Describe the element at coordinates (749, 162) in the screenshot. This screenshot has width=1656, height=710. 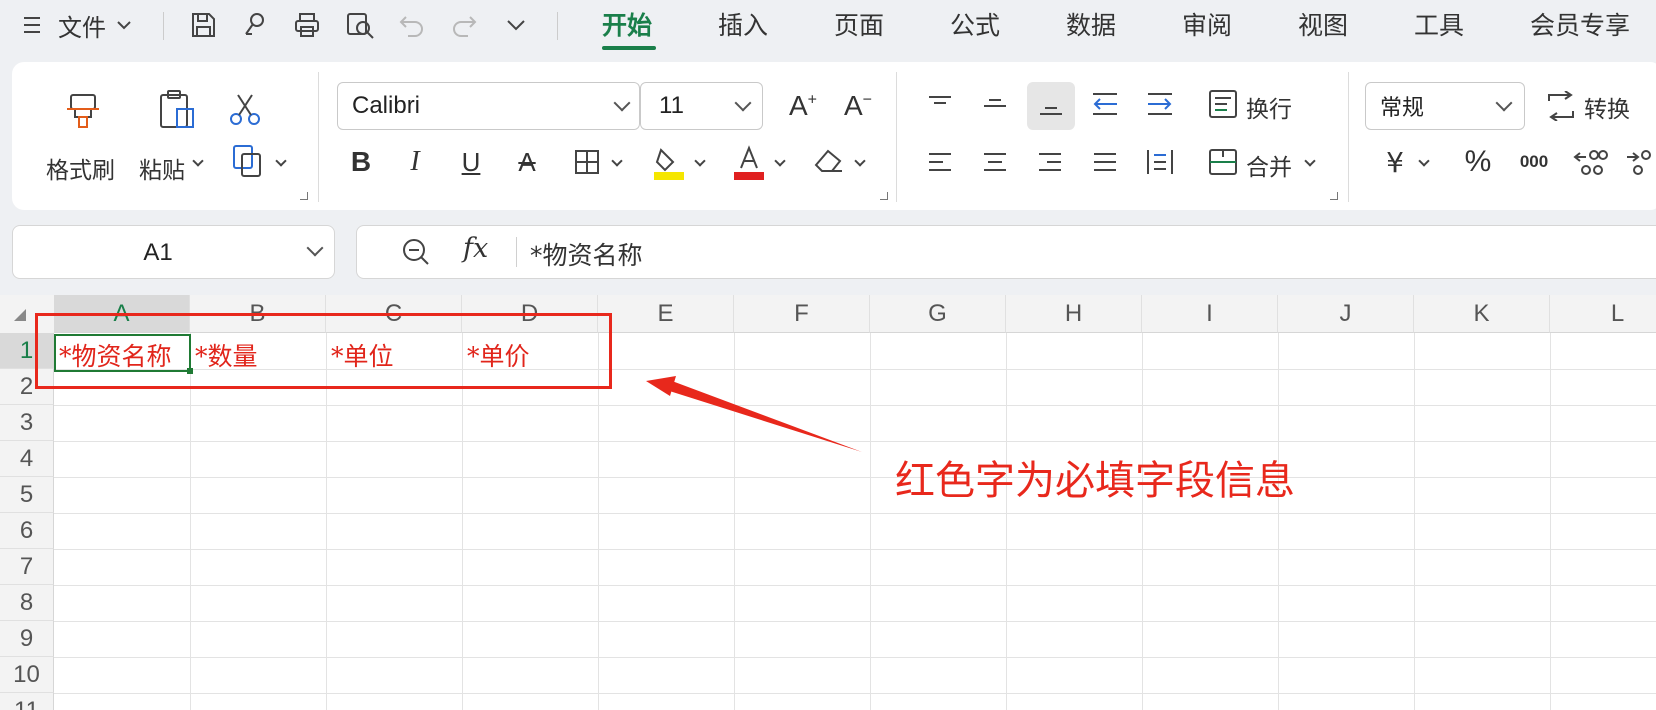
I see `font-color-button` at that location.